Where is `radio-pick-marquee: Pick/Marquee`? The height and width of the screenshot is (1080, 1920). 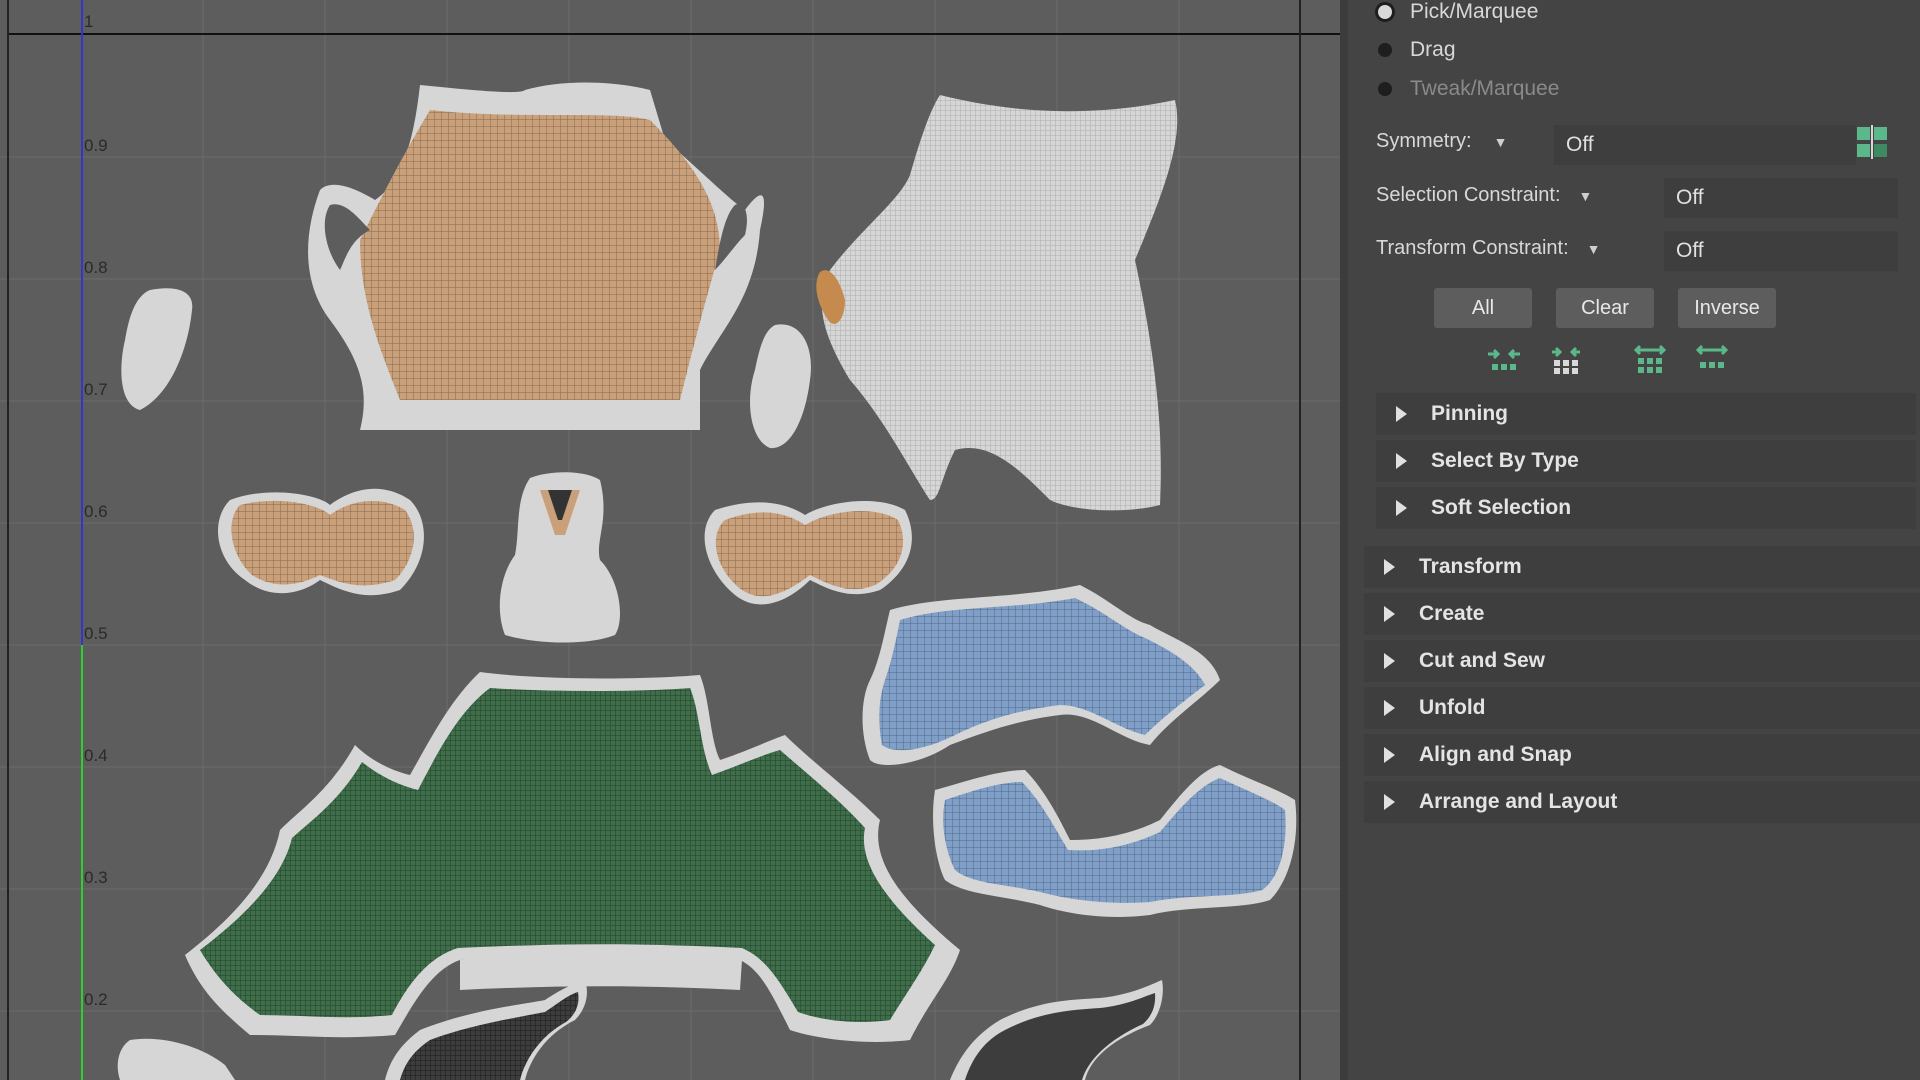 radio-pick-marquee: Pick/Marquee is located at coordinates (1458, 12).